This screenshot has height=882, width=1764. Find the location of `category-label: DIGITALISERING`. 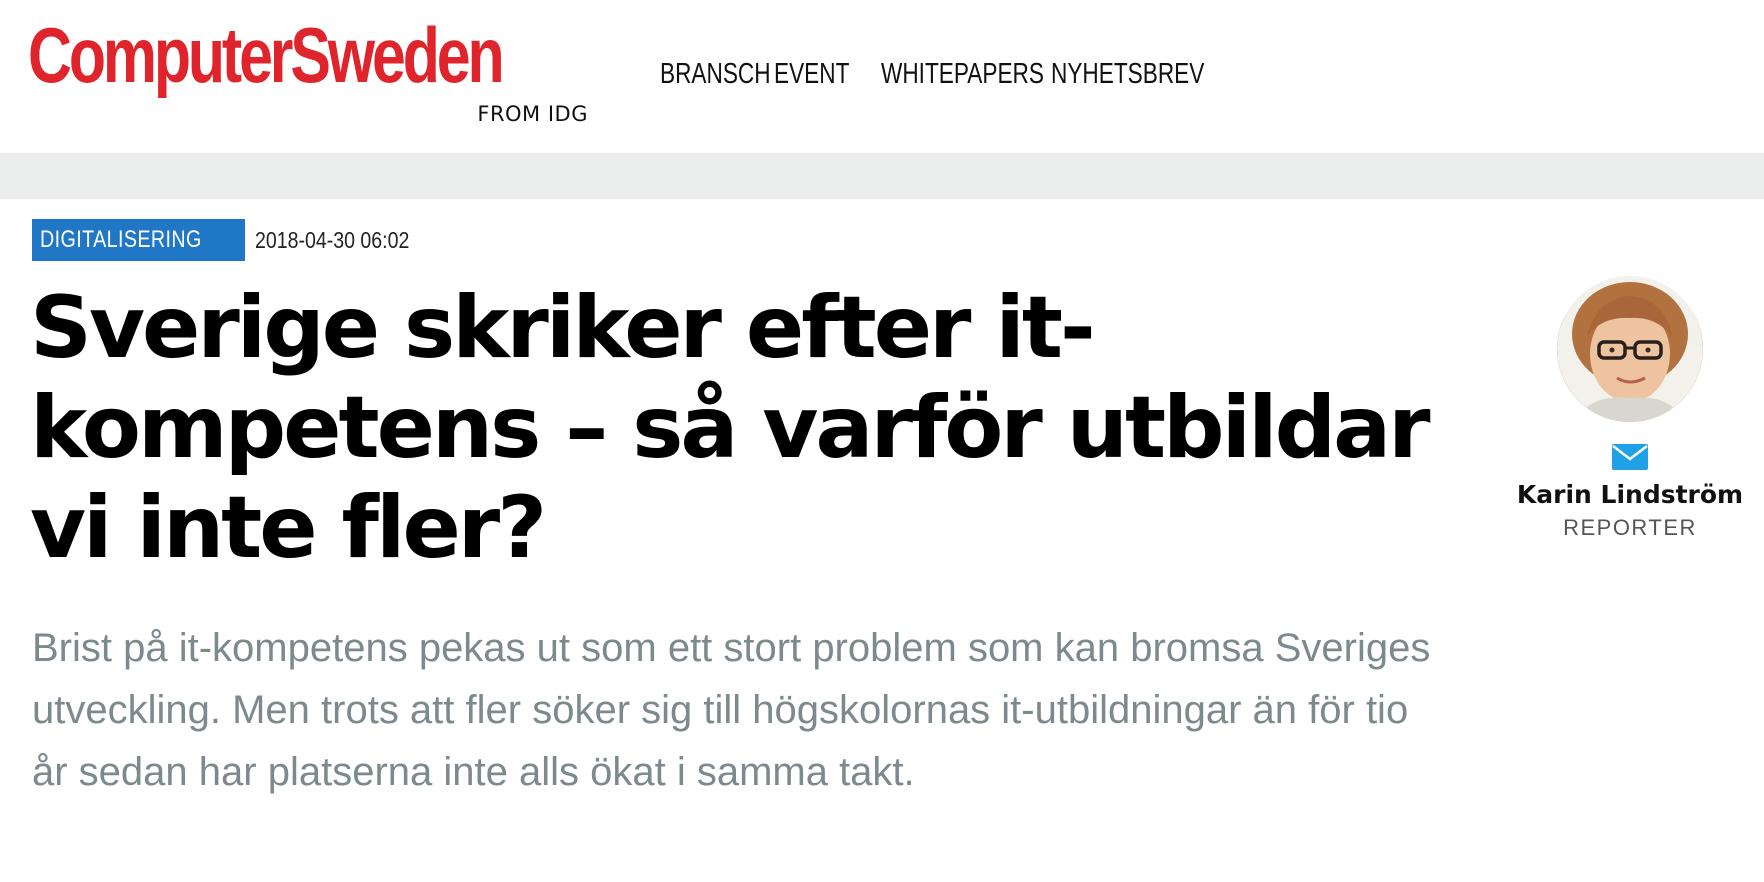

category-label: DIGITALISERING is located at coordinates (121, 239).